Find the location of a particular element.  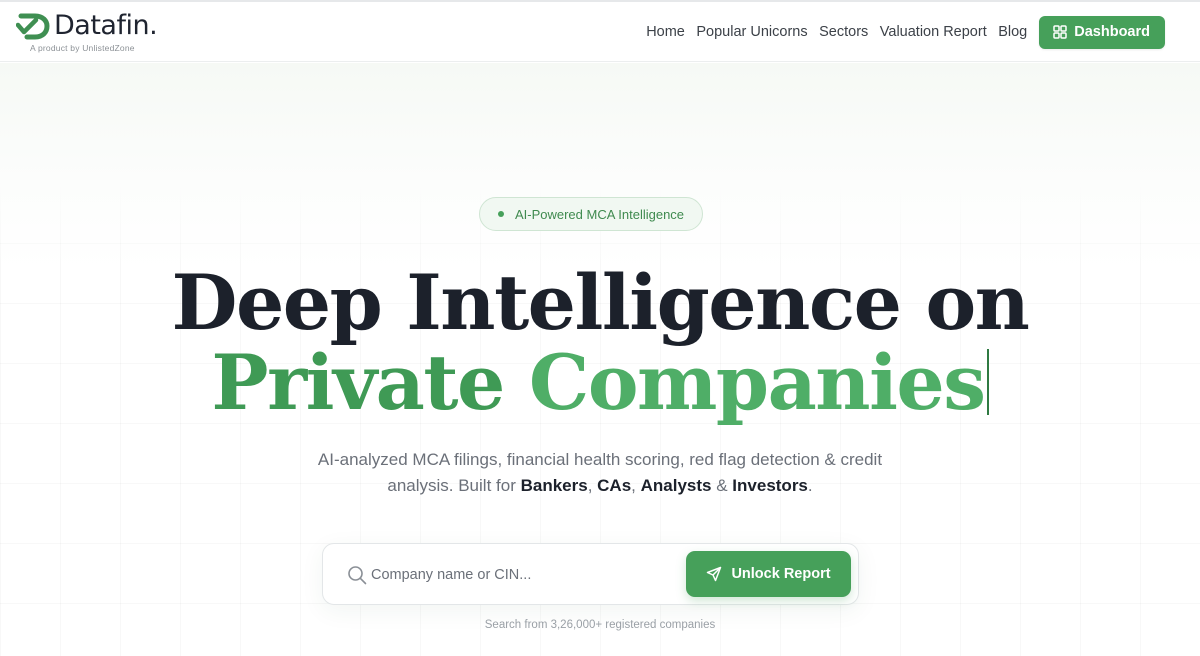

dashboard-button: Dashboard is located at coordinates (1102, 32).